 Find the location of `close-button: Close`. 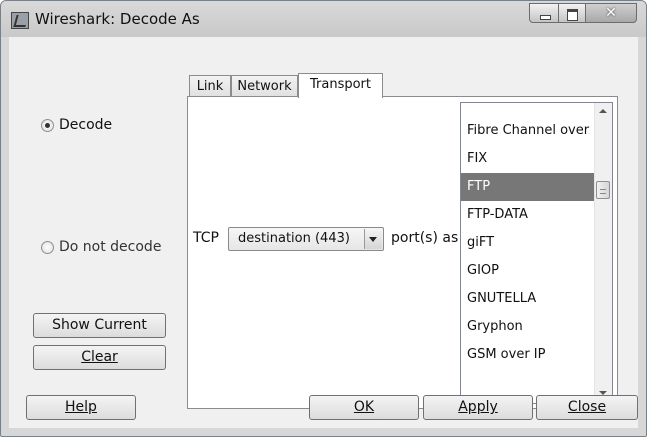

close-button: Close is located at coordinates (587, 407).